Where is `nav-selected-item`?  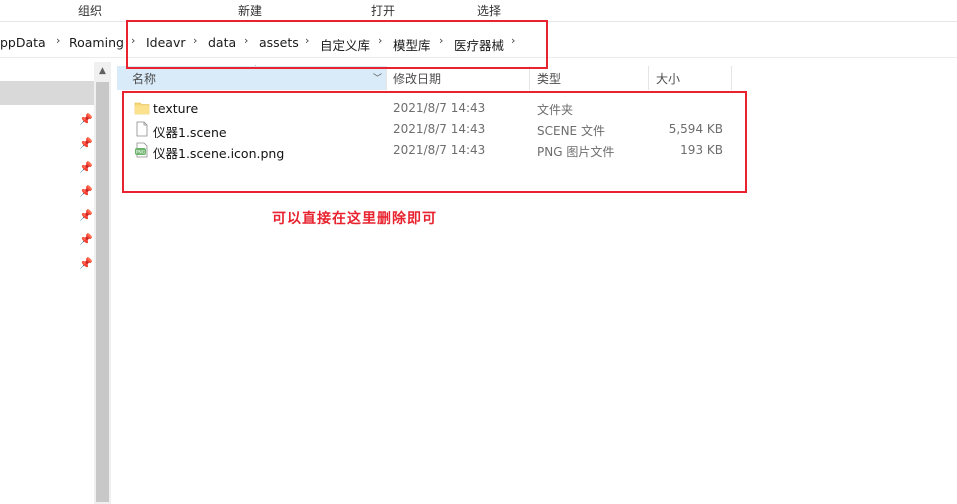 nav-selected-item is located at coordinates (47, 93).